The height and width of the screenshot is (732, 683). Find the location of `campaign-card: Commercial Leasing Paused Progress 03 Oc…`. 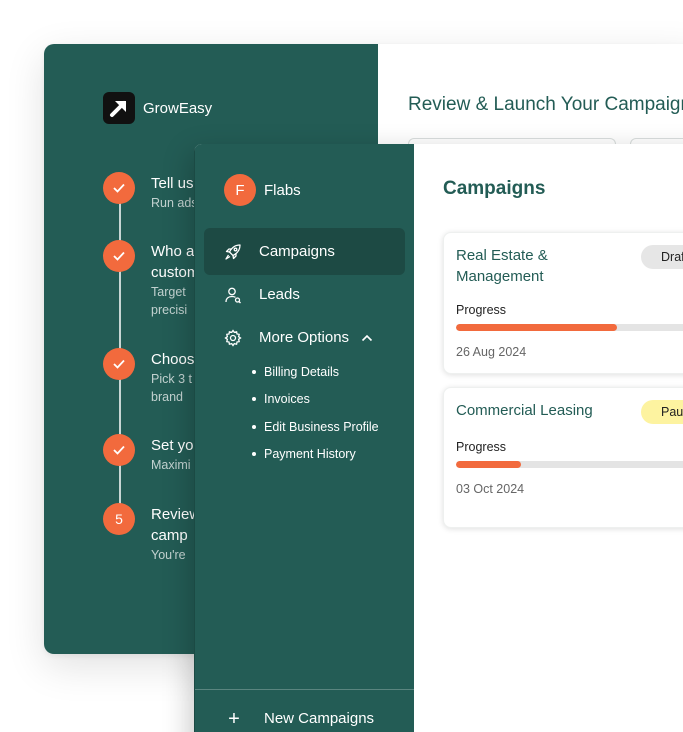

campaign-card: Commercial Leasing Paused Progress 03 Oc… is located at coordinates (563, 457).